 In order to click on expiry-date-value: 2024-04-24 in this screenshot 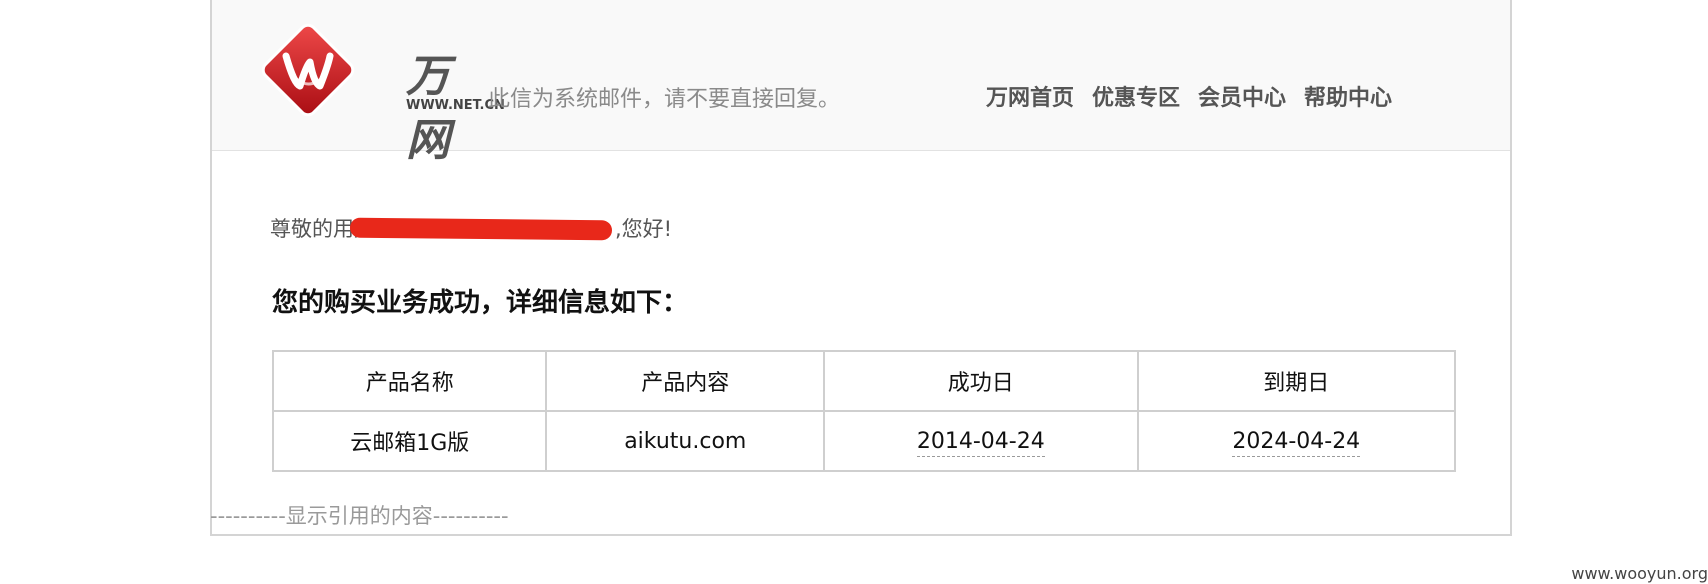, I will do `click(1296, 442)`.